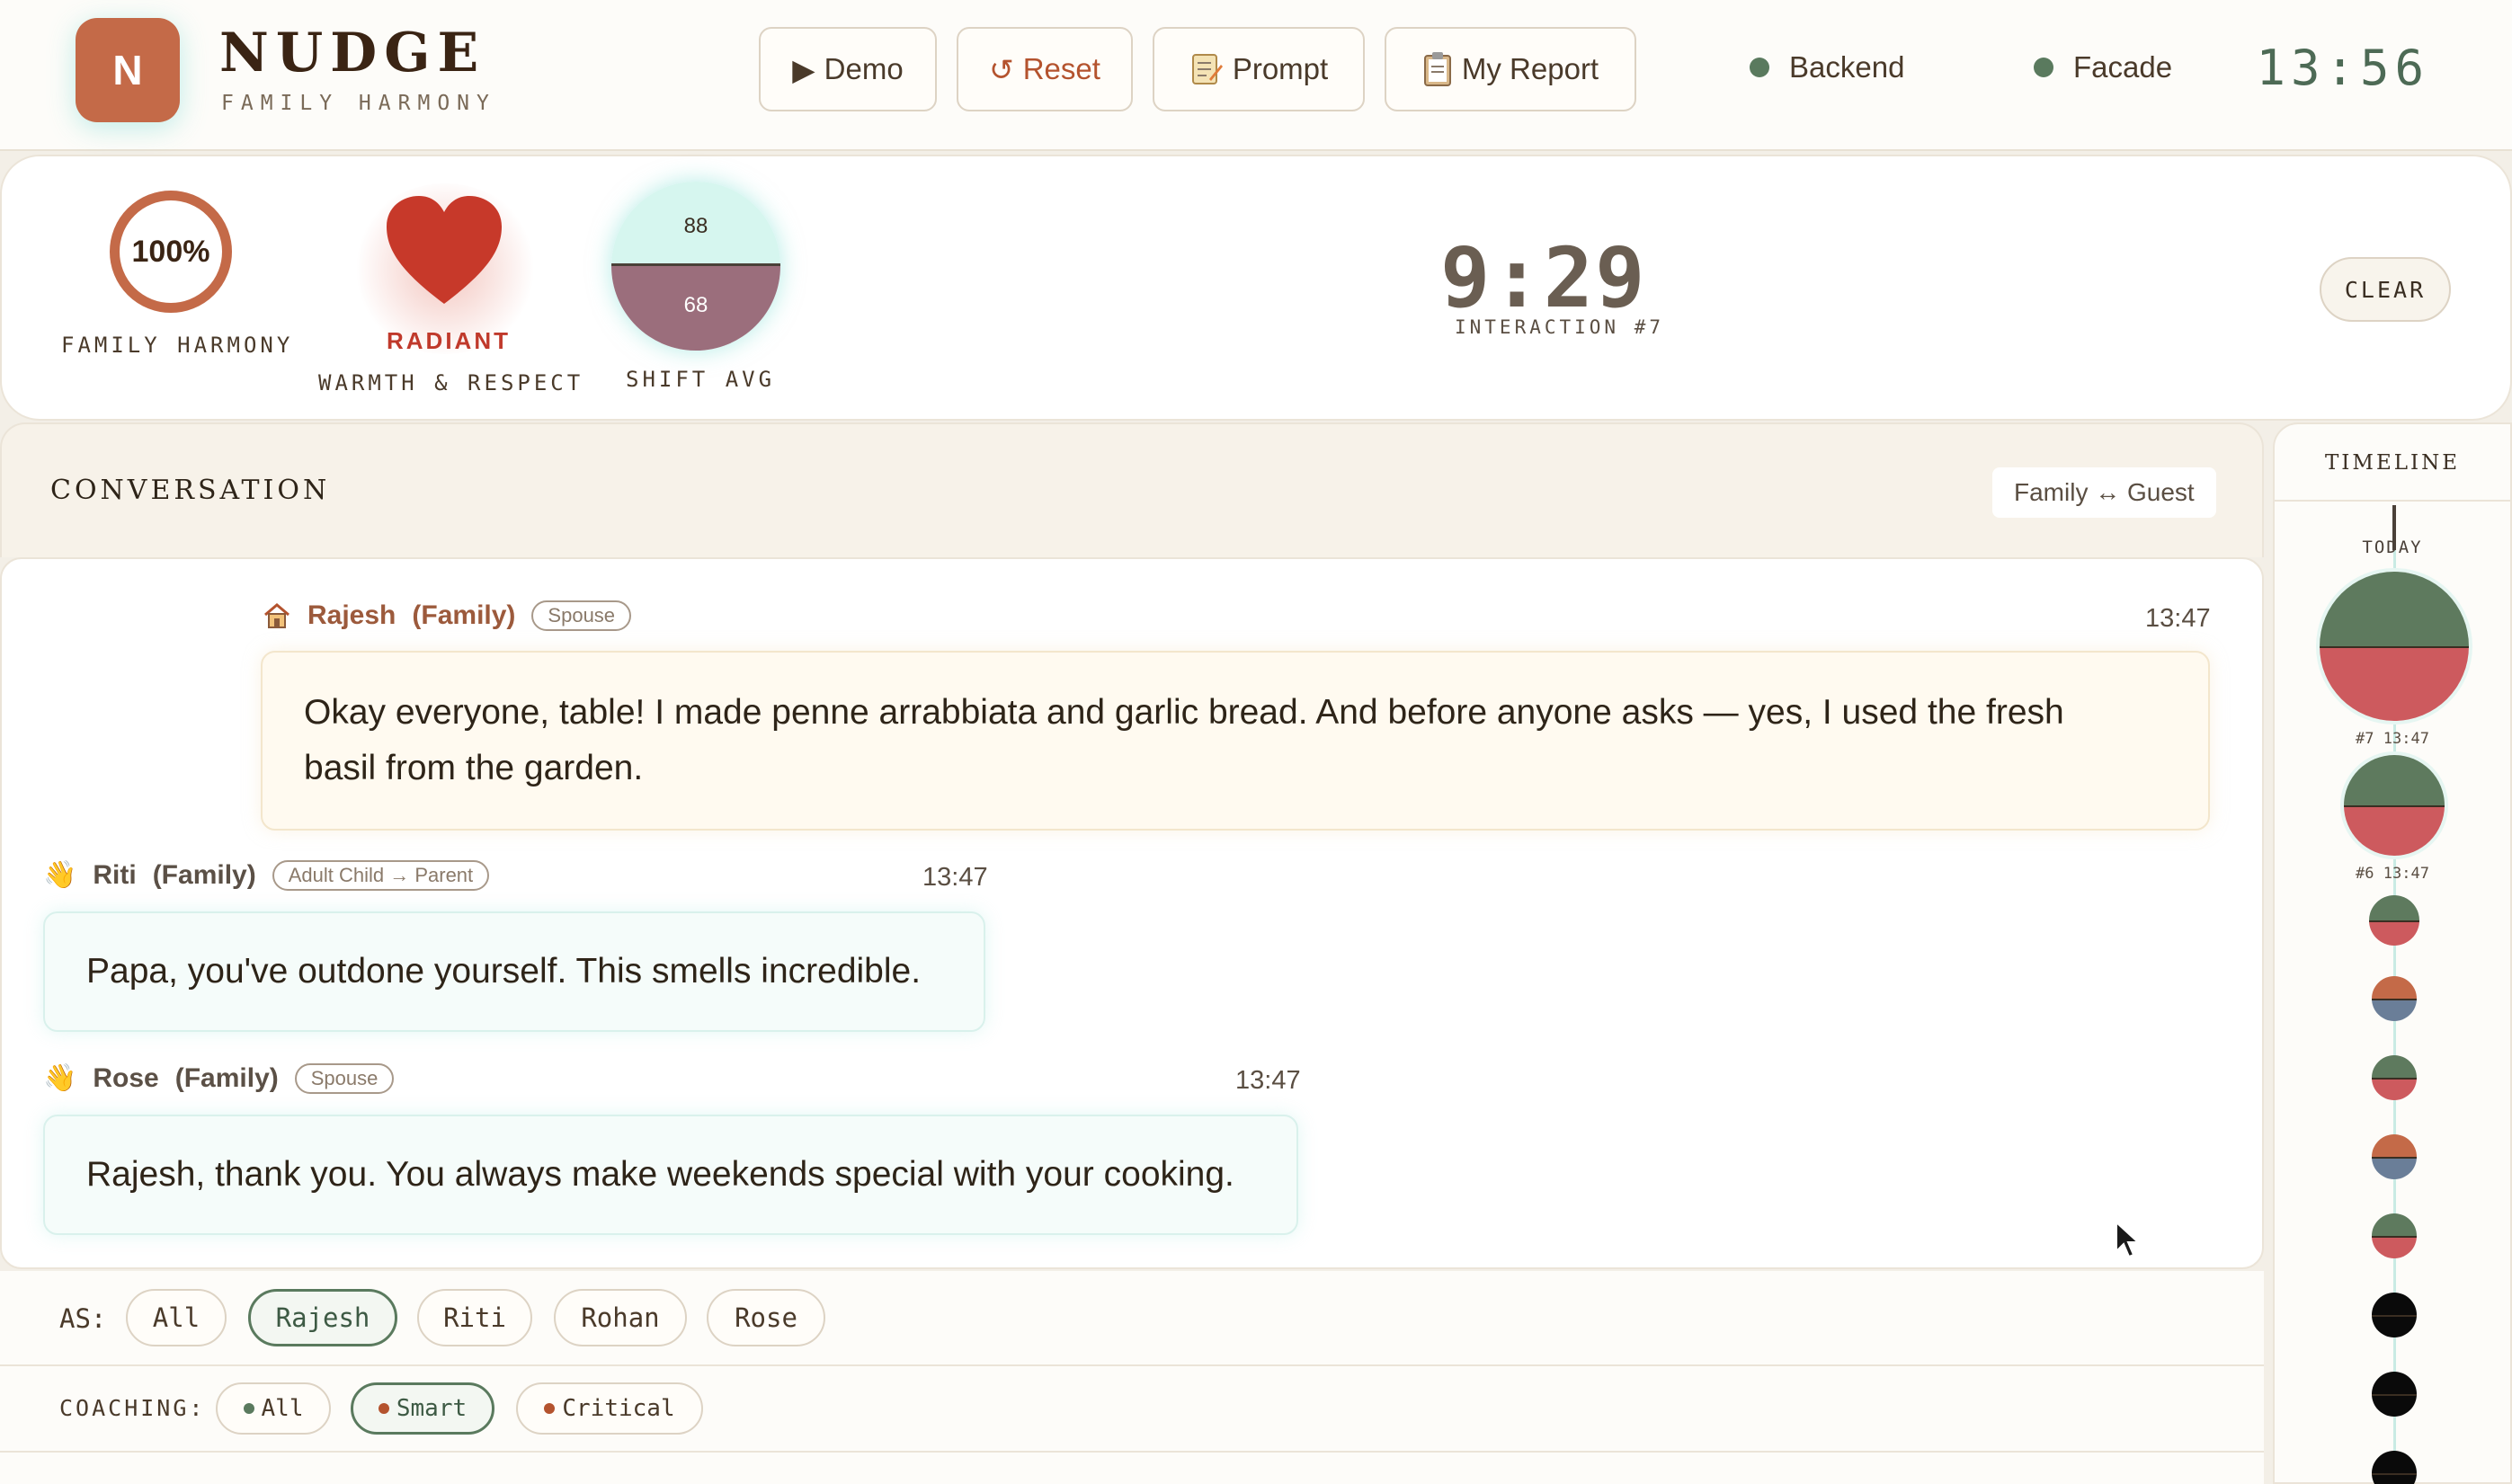 This screenshot has width=2512, height=1484. Describe the element at coordinates (2392, 739) in the screenshot. I see `timeline-node-caption: #7 13:47` at that location.